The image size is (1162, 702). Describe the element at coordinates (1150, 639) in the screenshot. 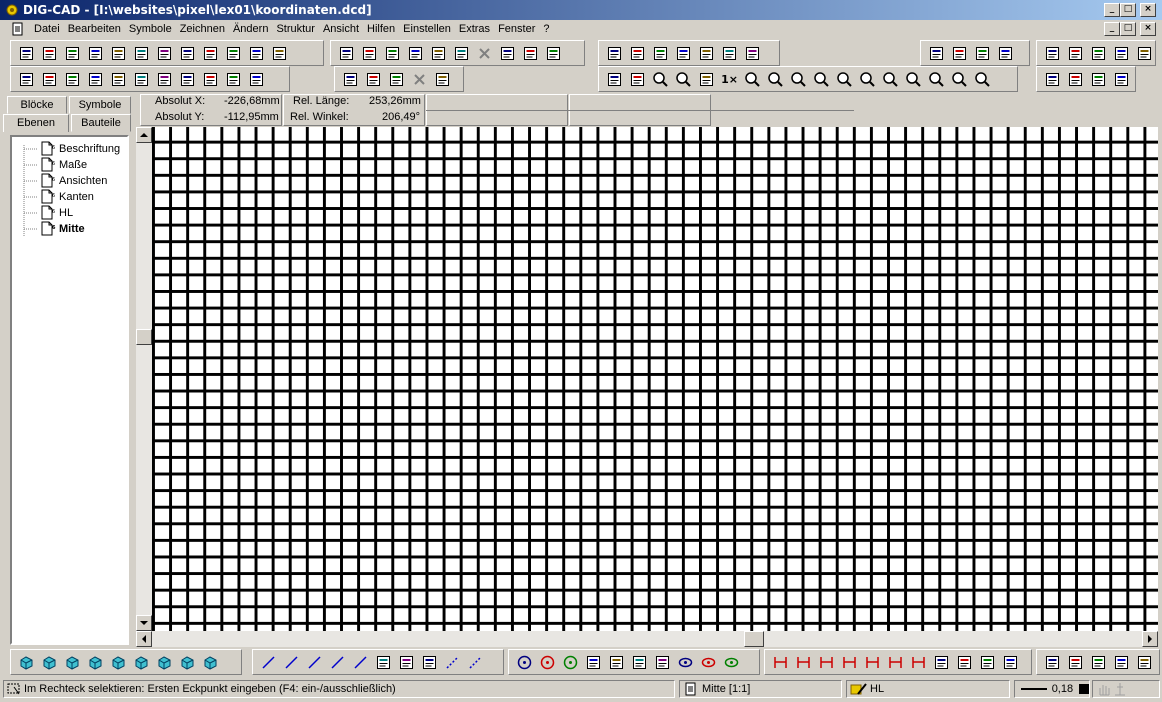

I see `scroll-right-button` at that location.